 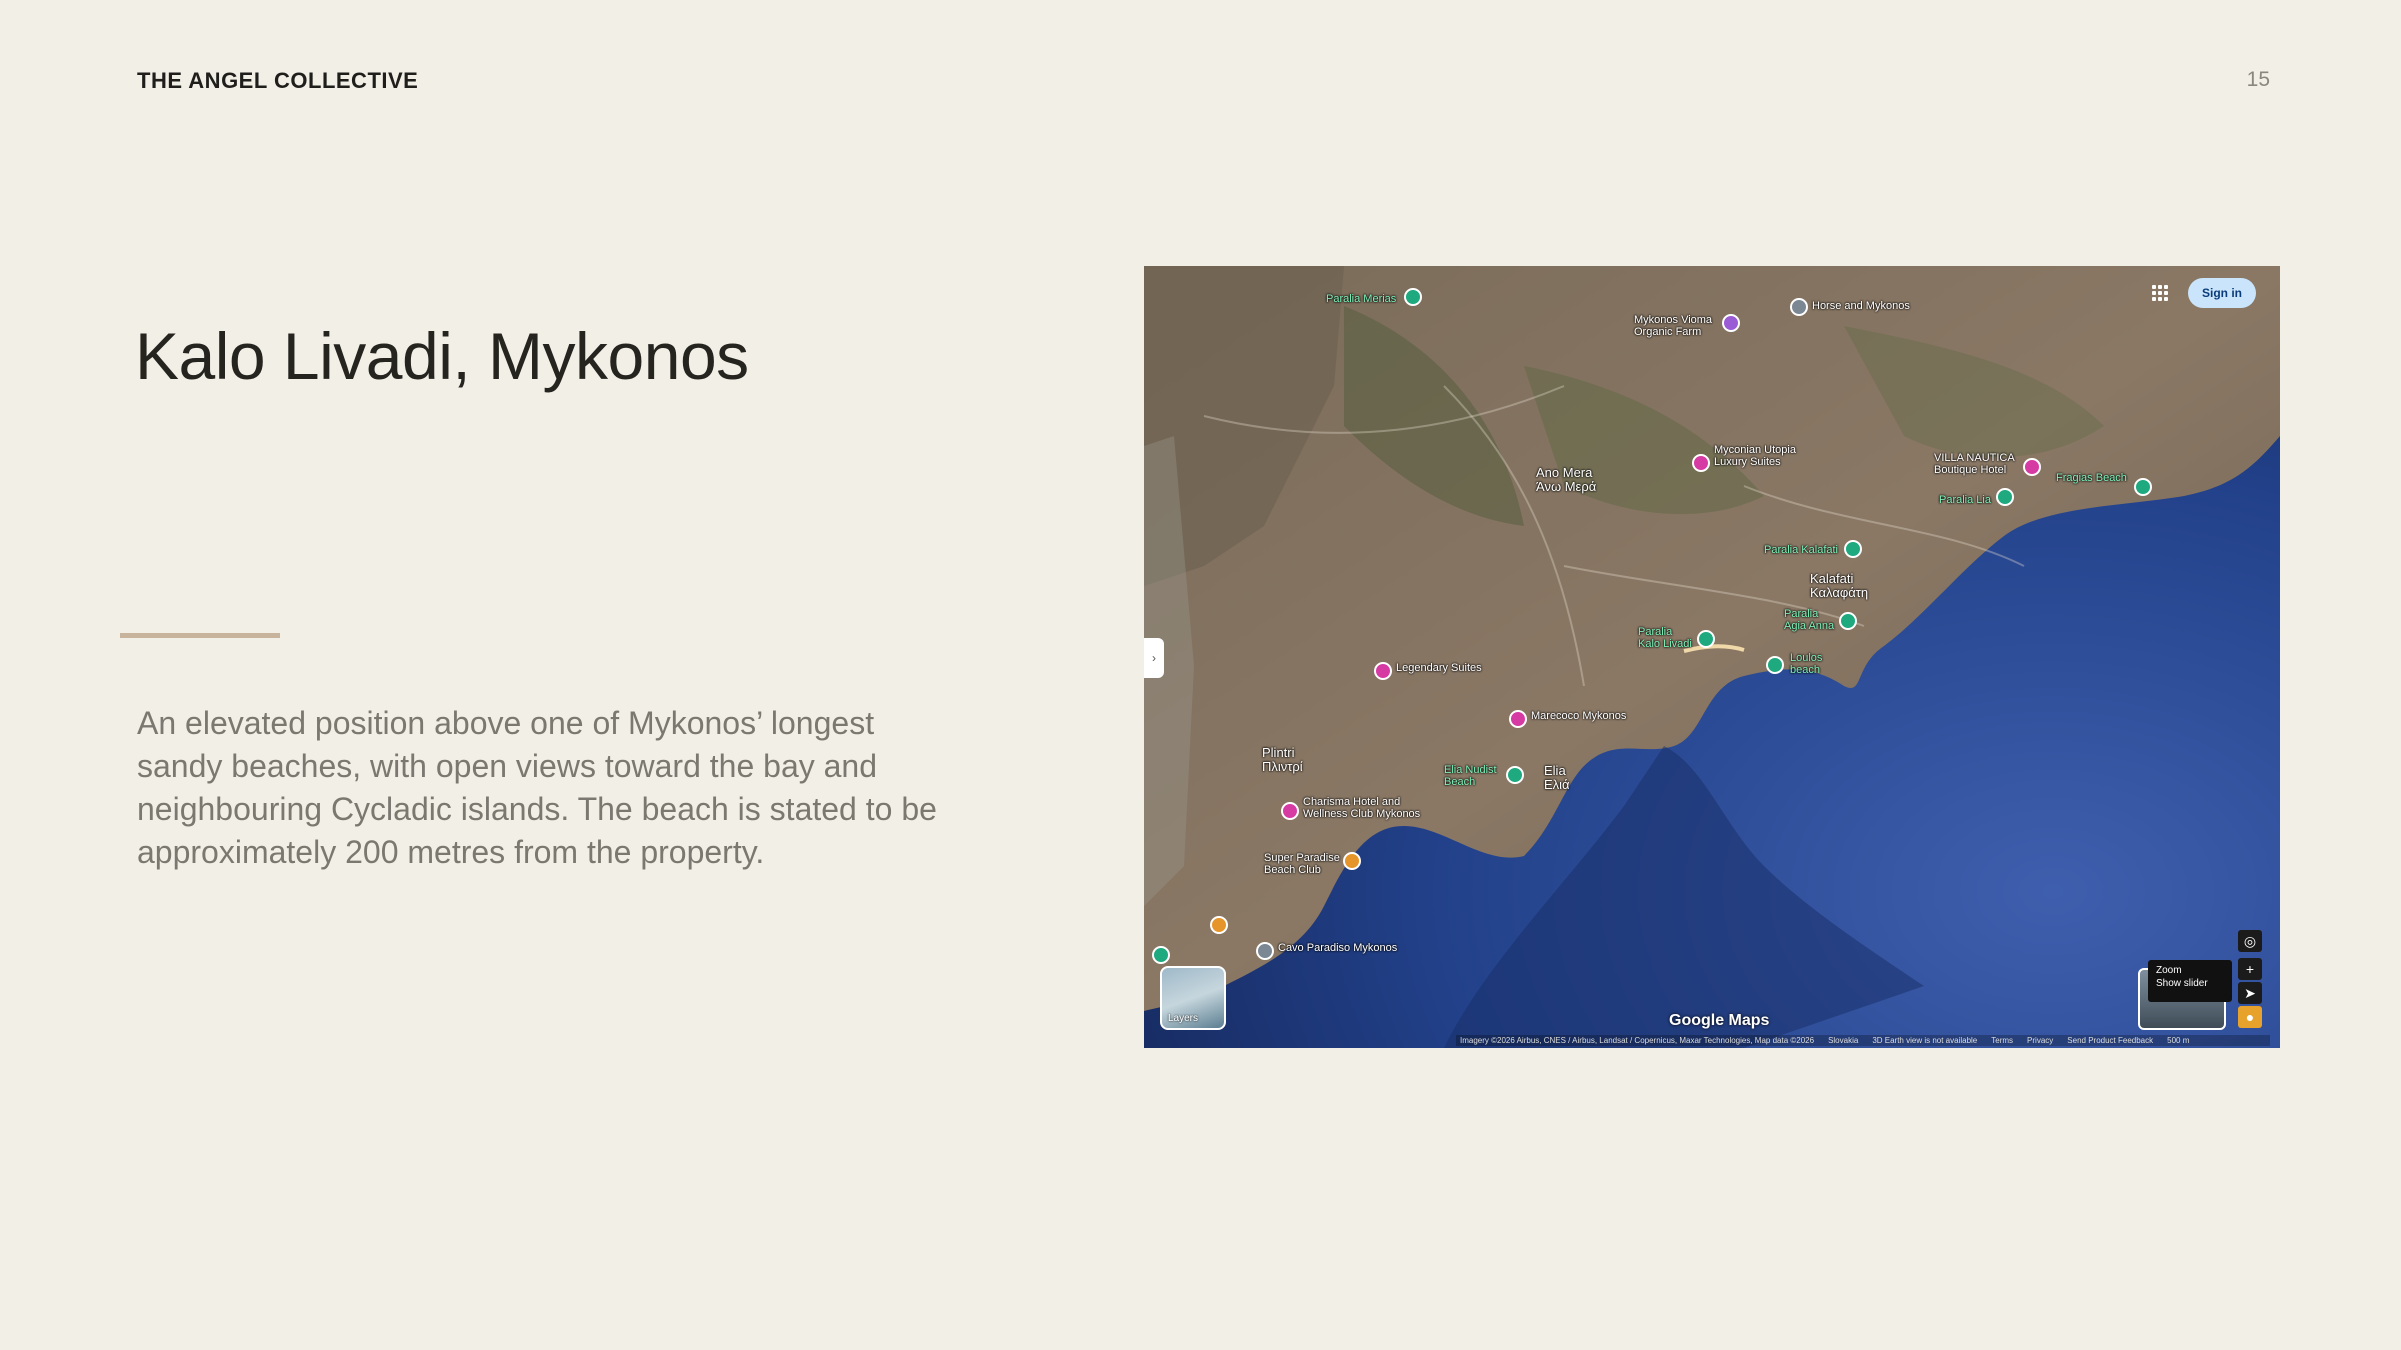 What do you see at coordinates (2250, 993) in the screenshot?
I see `compass-icon: ➤` at bounding box center [2250, 993].